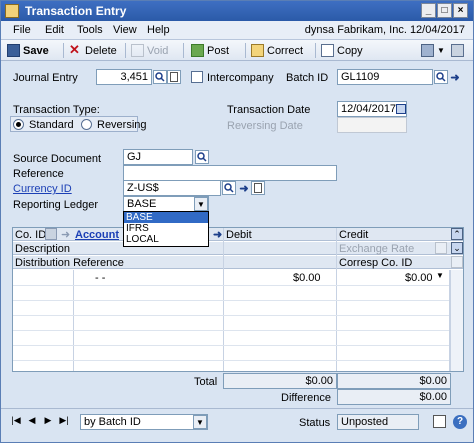  I want to click on col-corresp-co-id: Corresp Co. ID, so click(376, 263).